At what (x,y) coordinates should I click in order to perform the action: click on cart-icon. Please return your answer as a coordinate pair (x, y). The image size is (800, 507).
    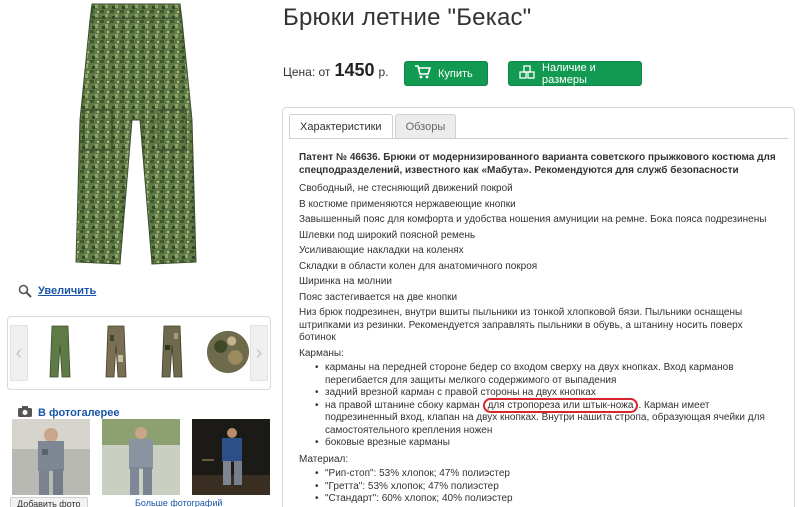
    Looking at the image, I should click on (423, 73).